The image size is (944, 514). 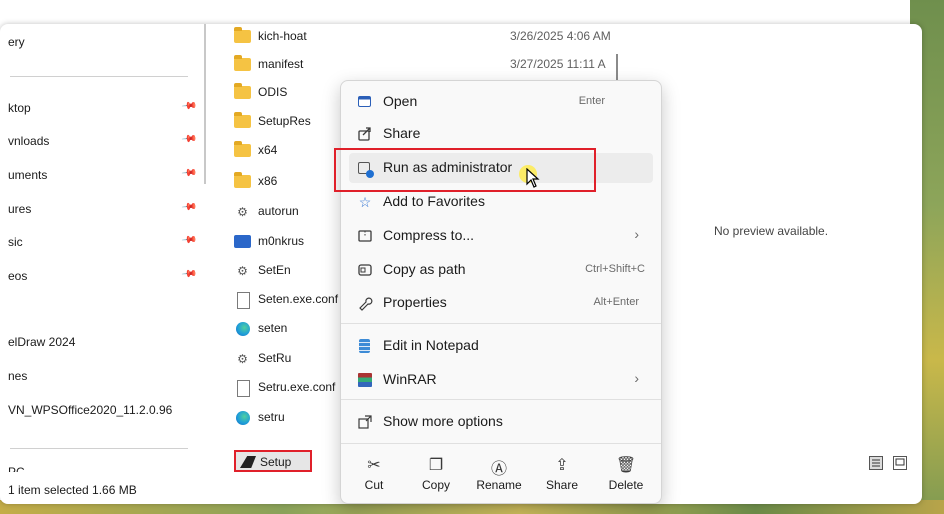 I want to click on cut-button: ✂ Cut, so click(x=374, y=474).